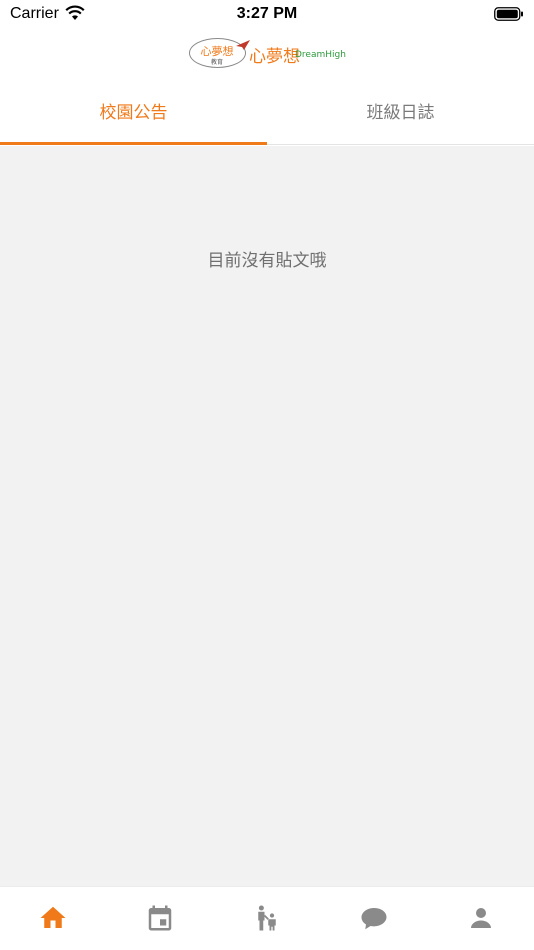 This screenshot has height=950, width=534. I want to click on chat-icon, so click(374, 919).